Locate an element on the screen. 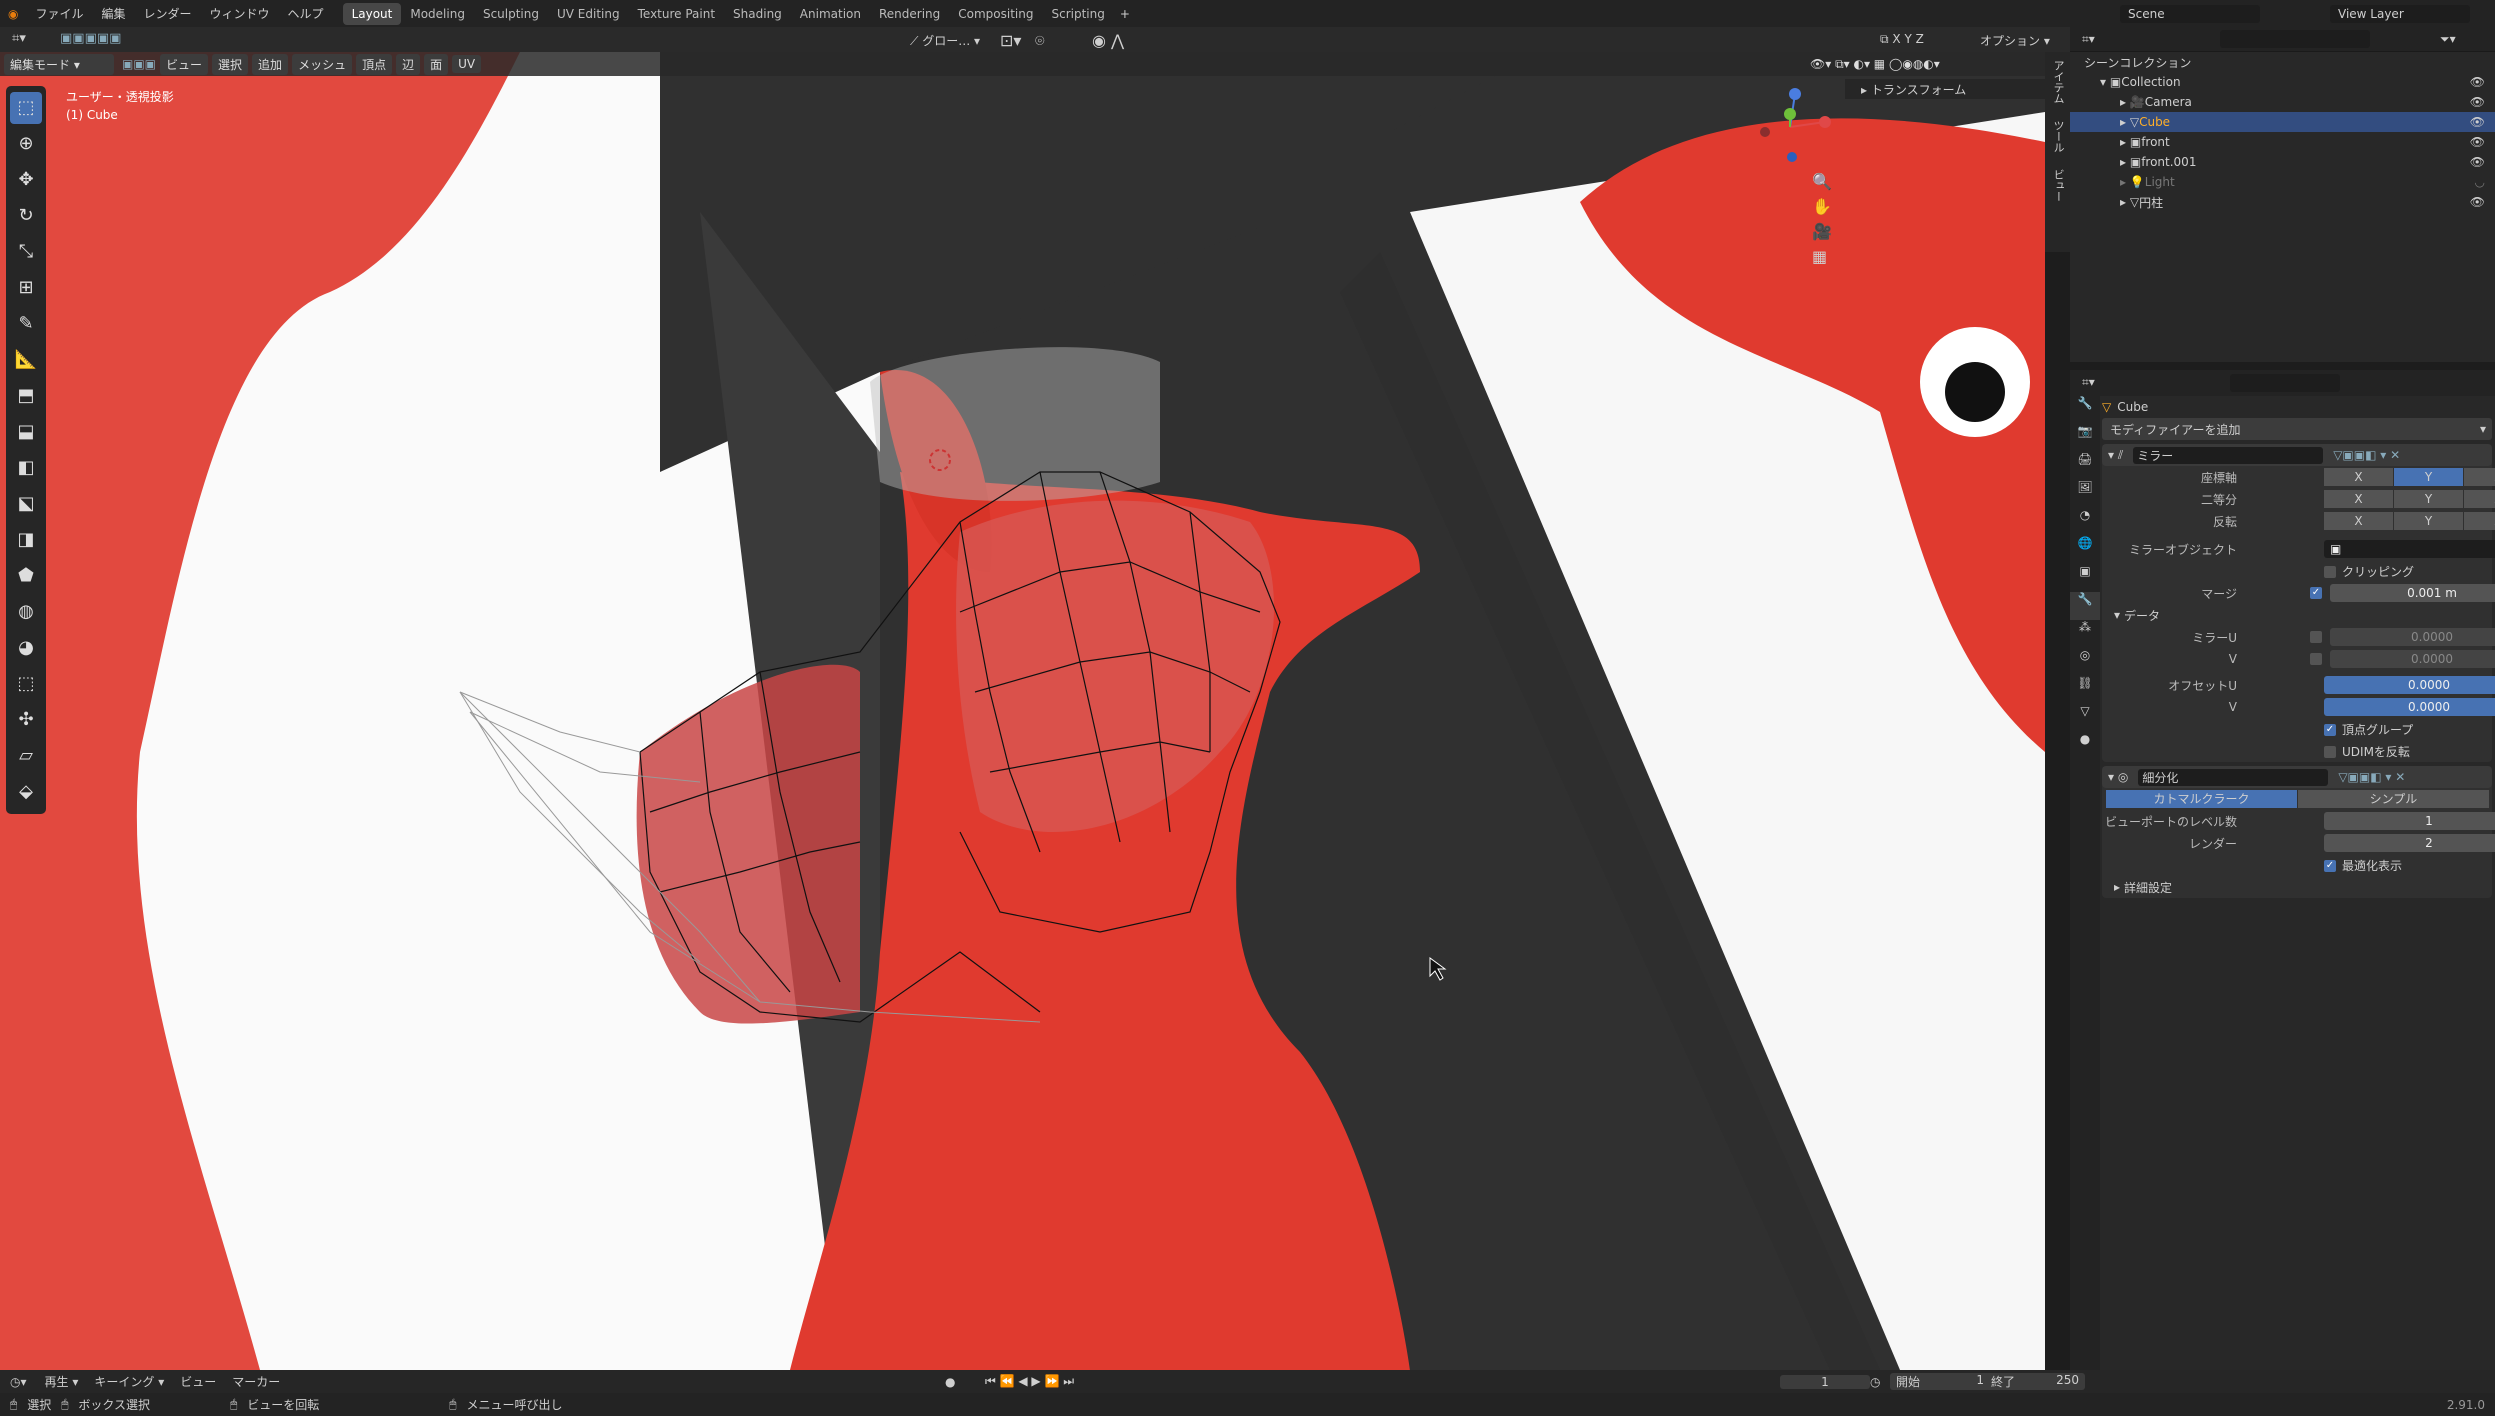  inset-tool-icon: ⬓ is located at coordinates (26, 432).